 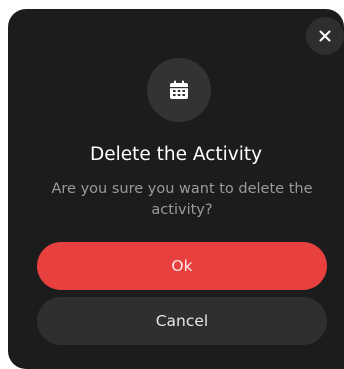 I want to click on dialog-icon-container, so click(x=179, y=90).